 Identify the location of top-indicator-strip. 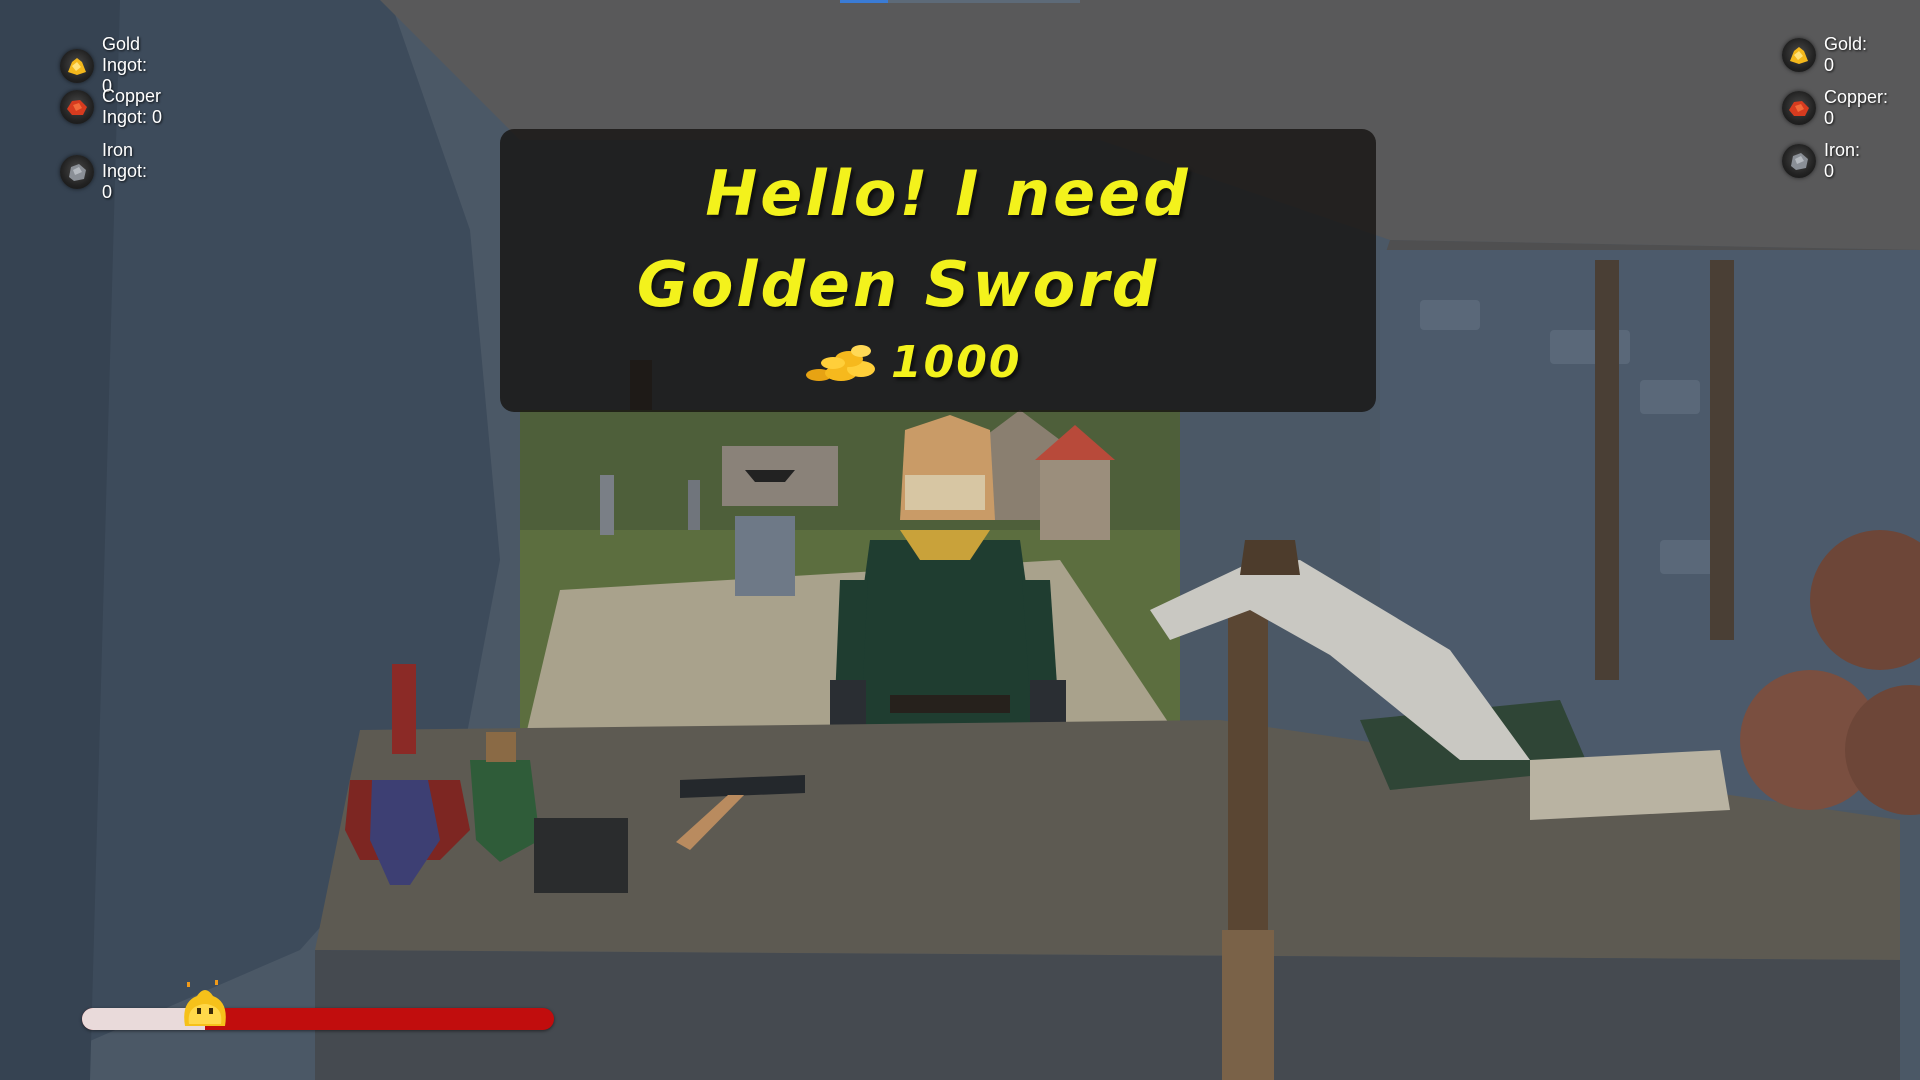
(960, 1).